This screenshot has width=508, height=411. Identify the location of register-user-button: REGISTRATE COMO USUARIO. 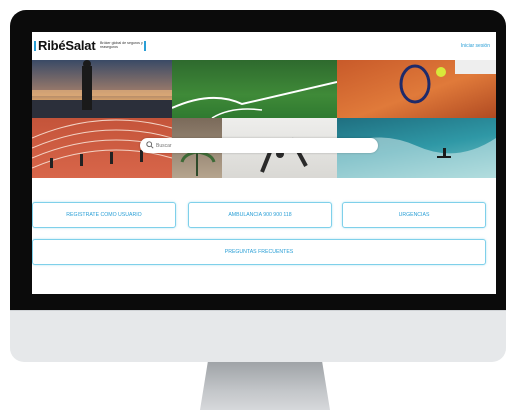
(104, 215).